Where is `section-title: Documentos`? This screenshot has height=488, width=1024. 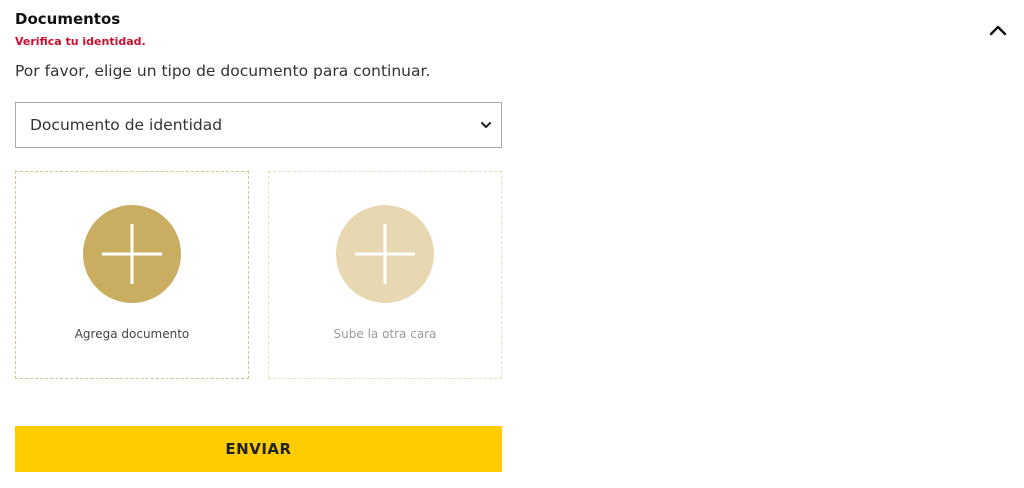 section-title: Documentos is located at coordinates (68, 19).